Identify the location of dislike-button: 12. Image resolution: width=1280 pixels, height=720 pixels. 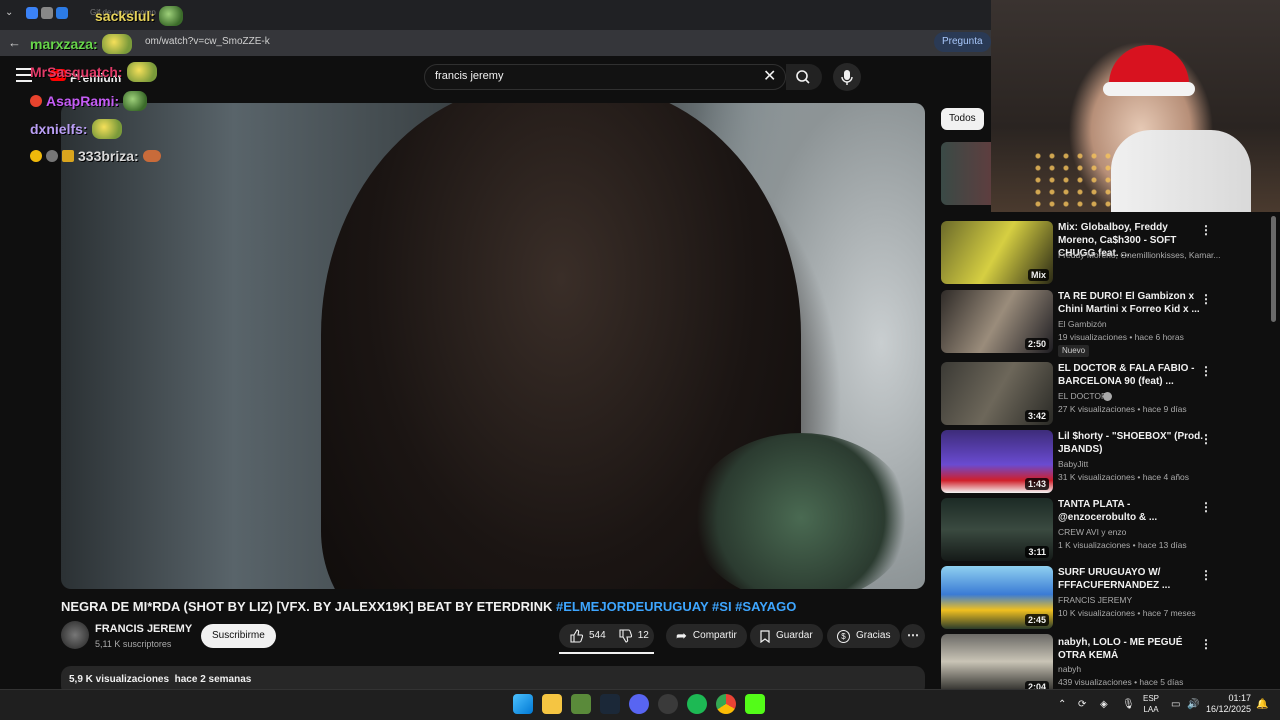
(633, 636).